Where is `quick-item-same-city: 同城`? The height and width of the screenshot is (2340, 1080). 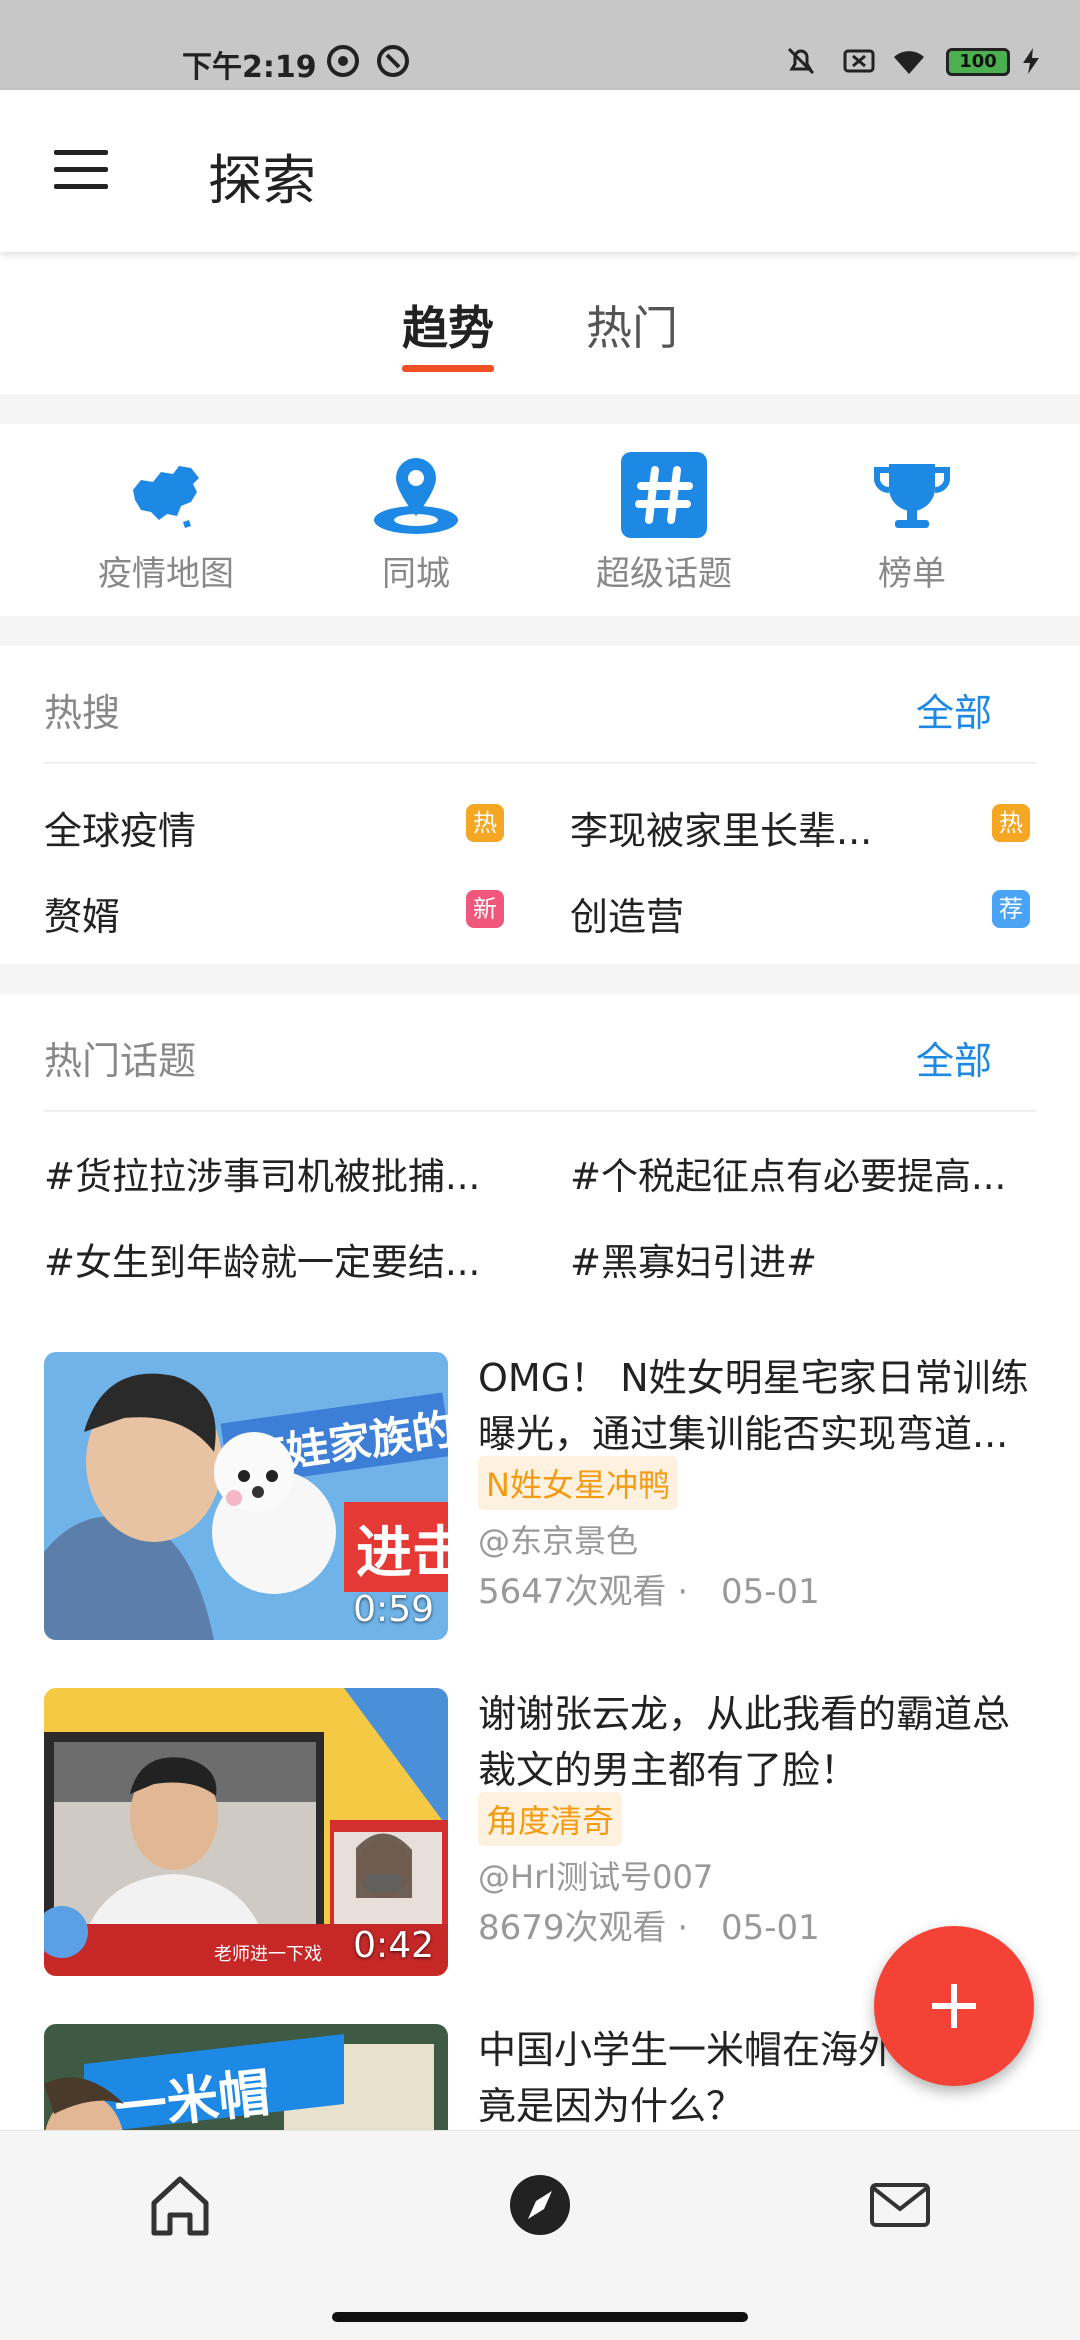
quick-item-same-city: 同城 is located at coordinates (416, 522).